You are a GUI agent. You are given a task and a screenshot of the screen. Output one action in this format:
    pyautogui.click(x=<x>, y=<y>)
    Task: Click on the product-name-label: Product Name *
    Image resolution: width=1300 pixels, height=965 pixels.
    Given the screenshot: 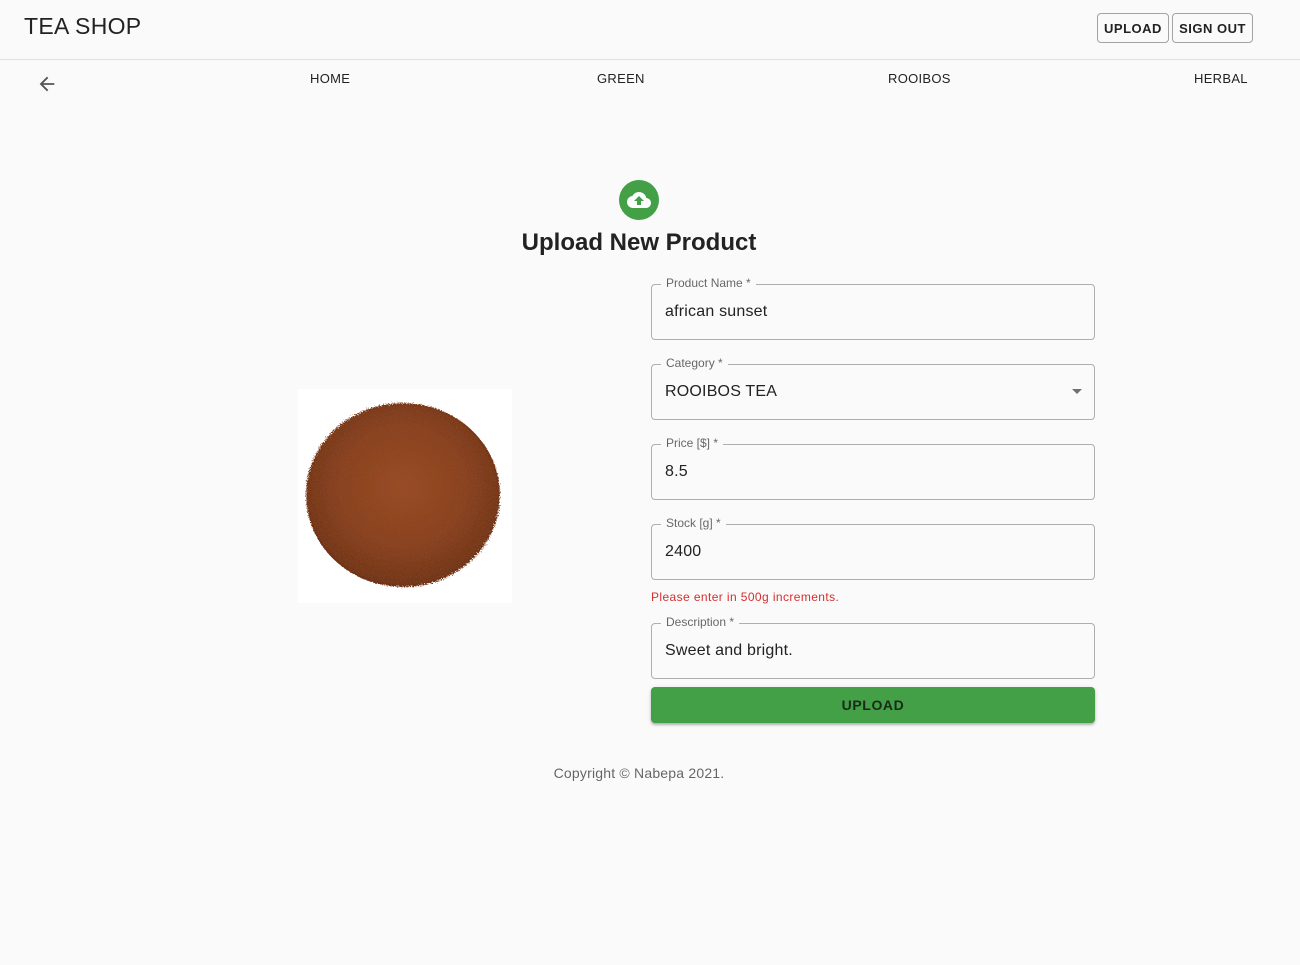 What is the action you would take?
    pyautogui.click(x=708, y=283)
    